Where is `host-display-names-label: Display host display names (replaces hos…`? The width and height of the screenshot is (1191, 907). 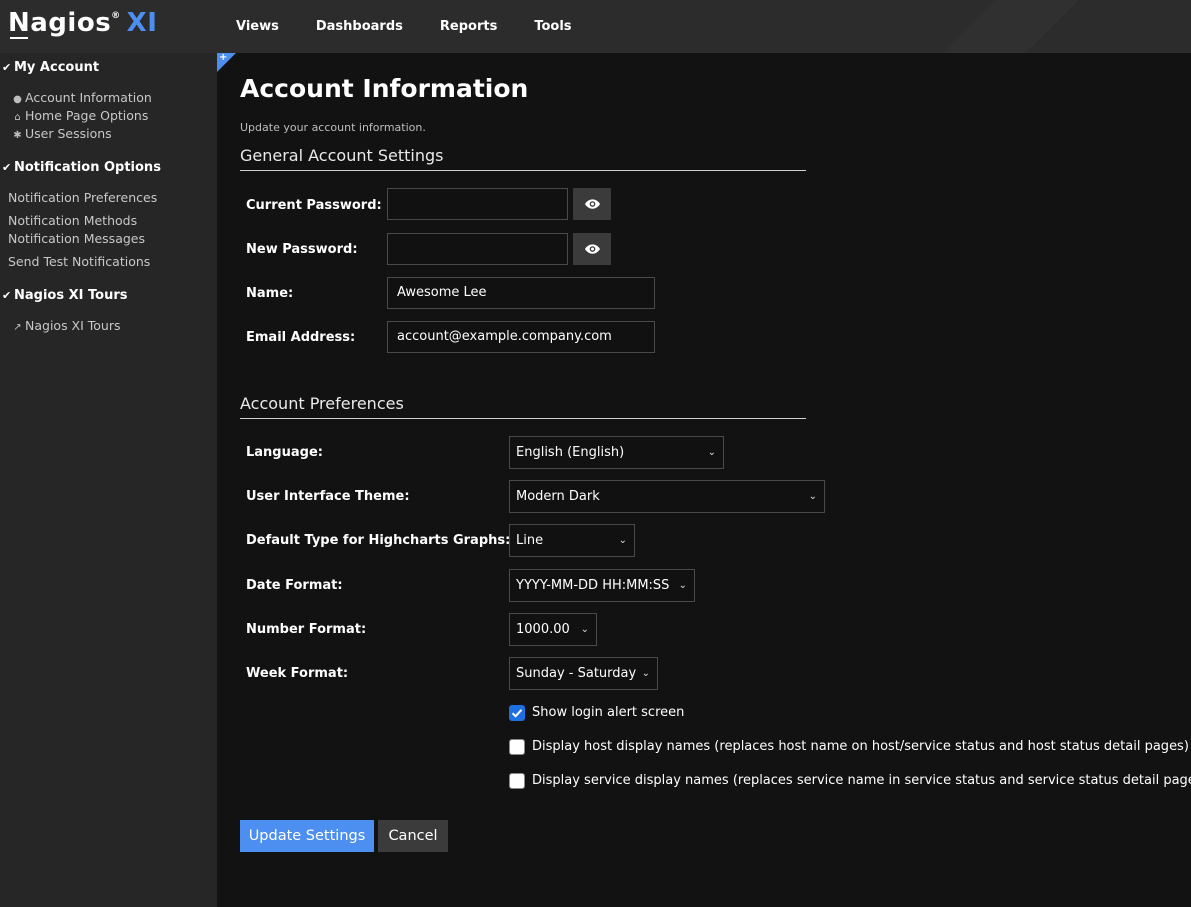
host-display-names-label: Display host display names (replaces hos… is located at coordinates (860, 746).